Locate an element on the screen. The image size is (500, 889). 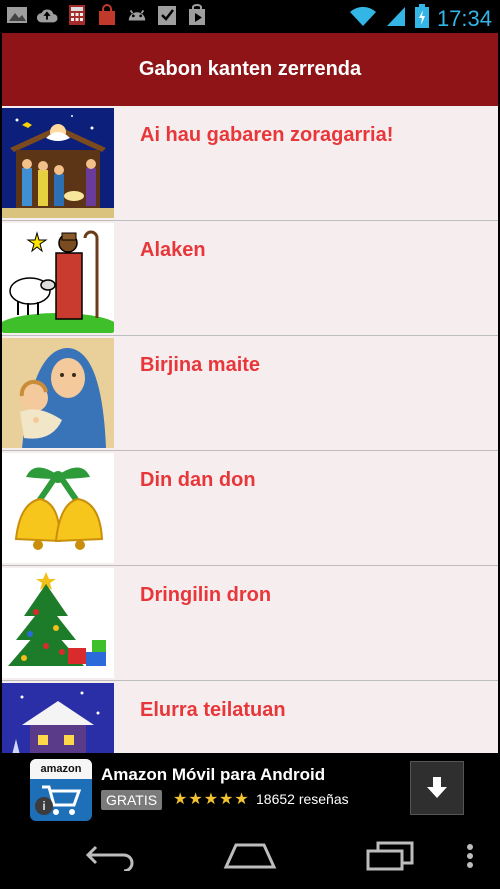
price-badge: GRATIS is located at coordinates (132, 800).